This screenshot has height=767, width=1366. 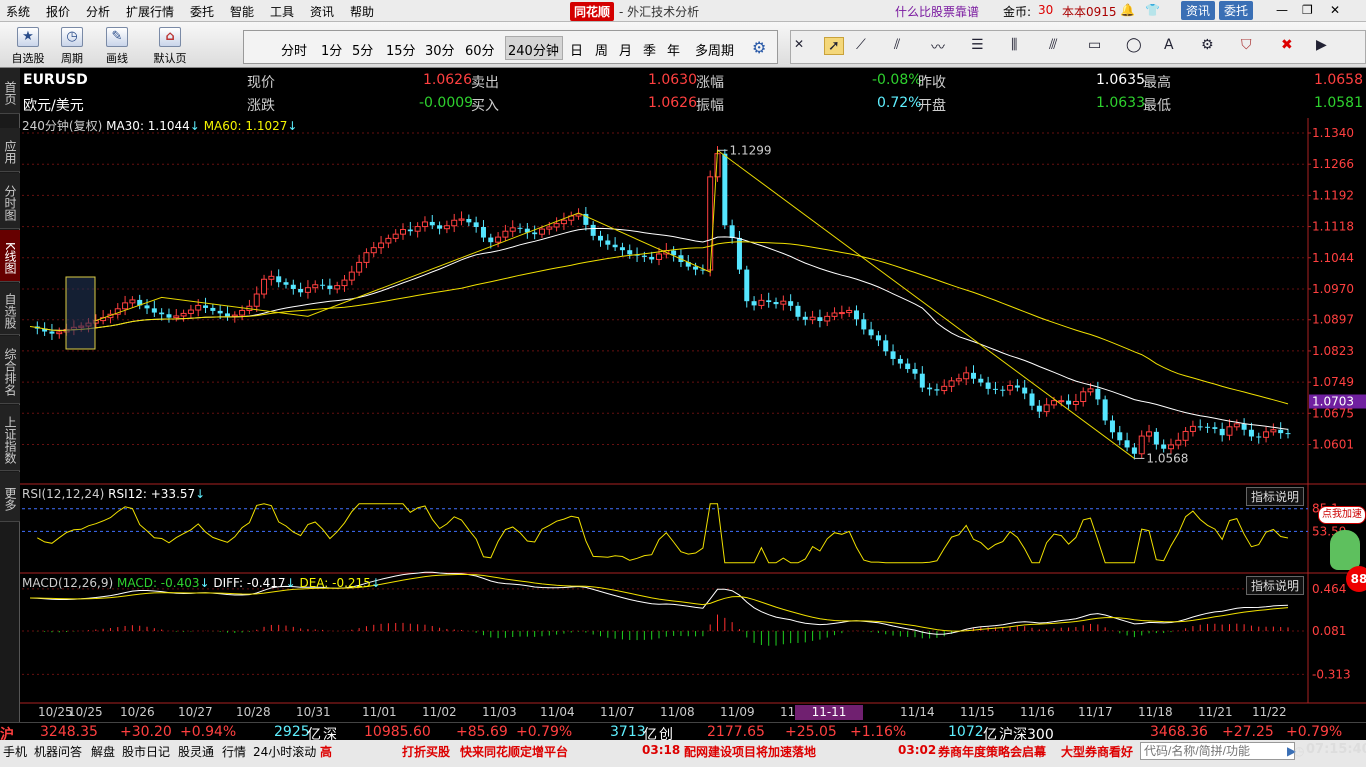 I want to click on hs300-pct: +0.79%, so click(x=1314, y=732).